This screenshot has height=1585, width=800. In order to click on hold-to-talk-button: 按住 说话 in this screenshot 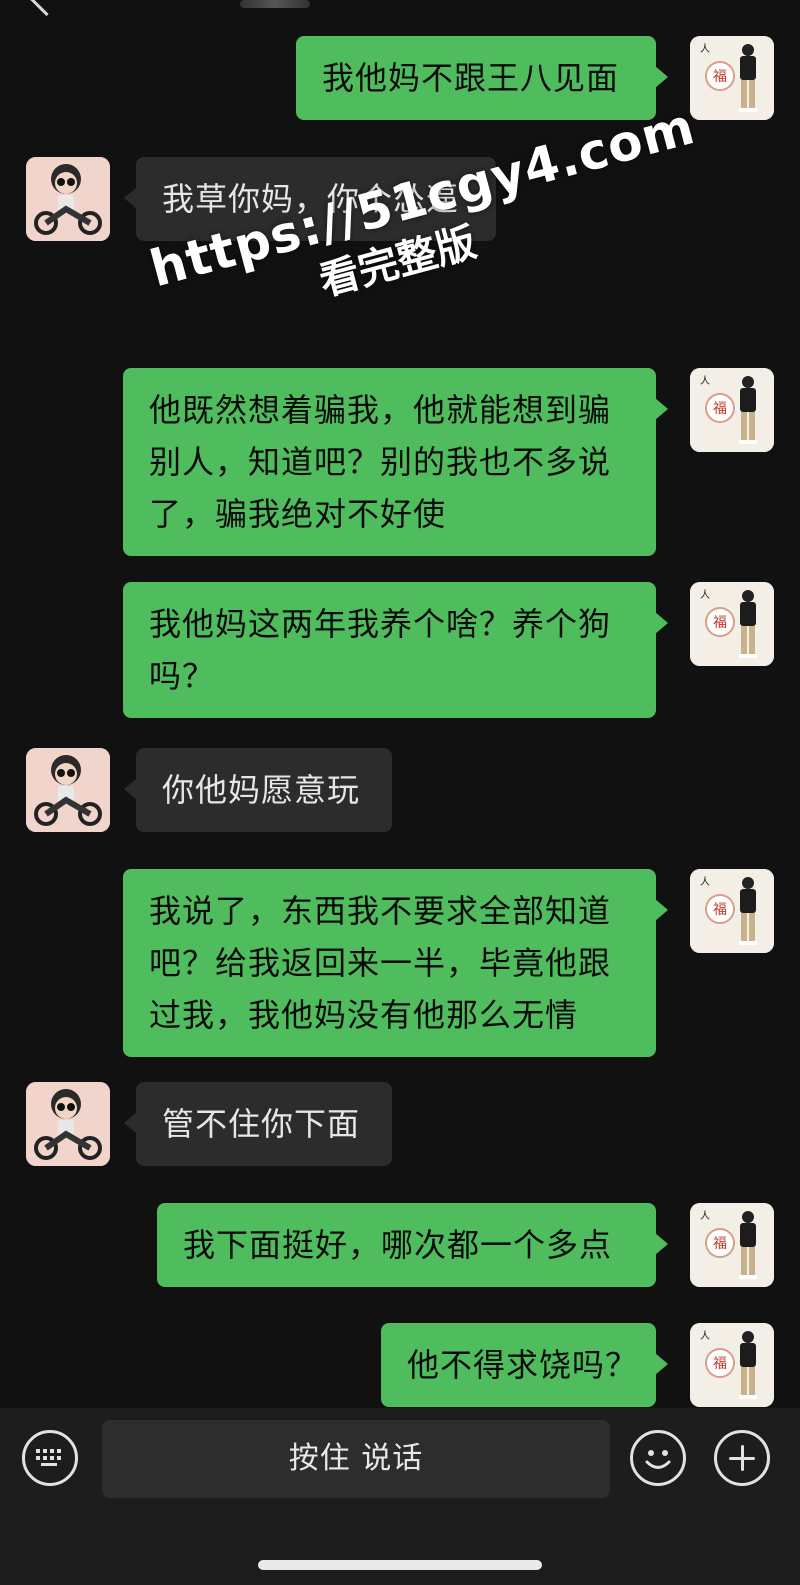, I will do `click(356, 1459)`.